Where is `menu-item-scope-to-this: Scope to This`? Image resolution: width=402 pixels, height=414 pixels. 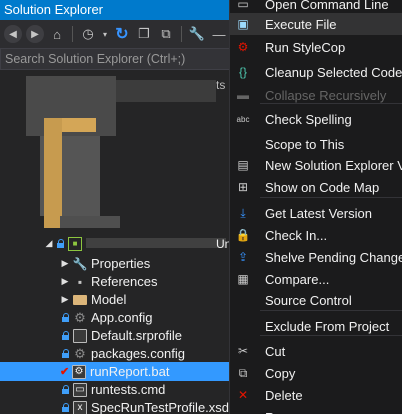
menu-item-scope-to-this: Scope to This is located at coordinates (316, 144).